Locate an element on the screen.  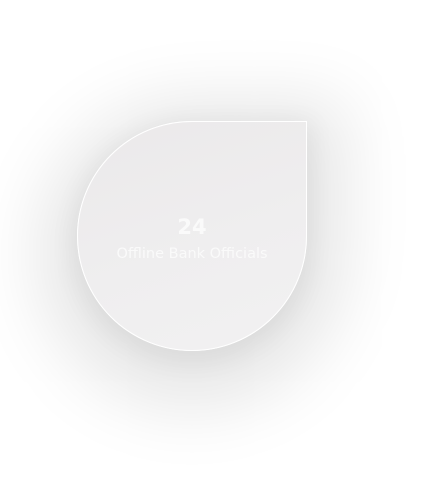
stat-label: Offline Bank Officials is located at coordinates (192, 254).